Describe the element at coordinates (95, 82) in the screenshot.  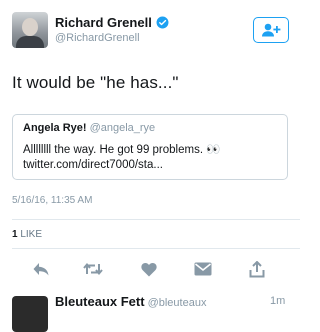
I see `tweet-text: It would be "he has..."` at that location.